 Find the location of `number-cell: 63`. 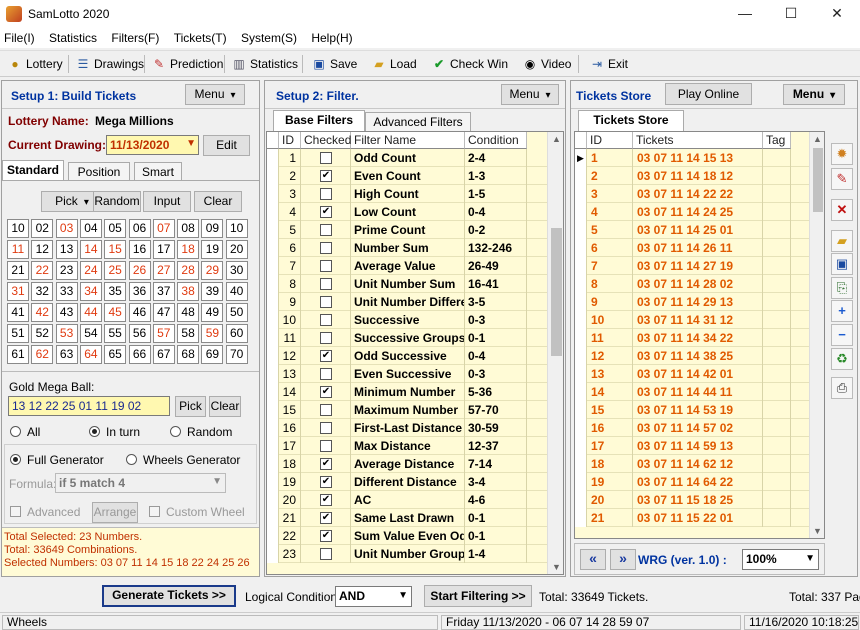

number-cell: 63 is located at coordinates (66, 354).